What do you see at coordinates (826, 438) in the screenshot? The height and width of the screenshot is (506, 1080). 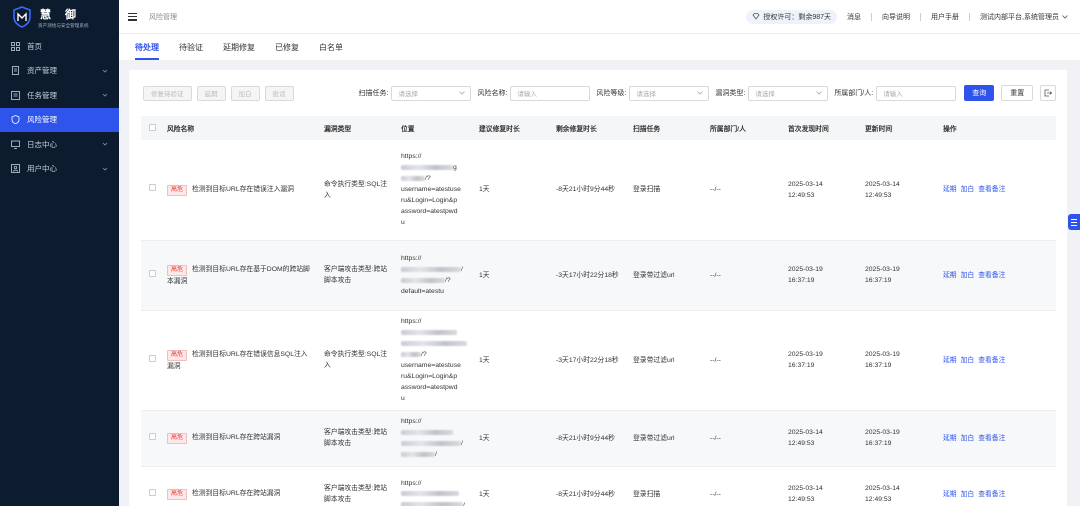 I see `first-found-cell: 2025-03-14 12:49:53` at bounding box center [826, 438].